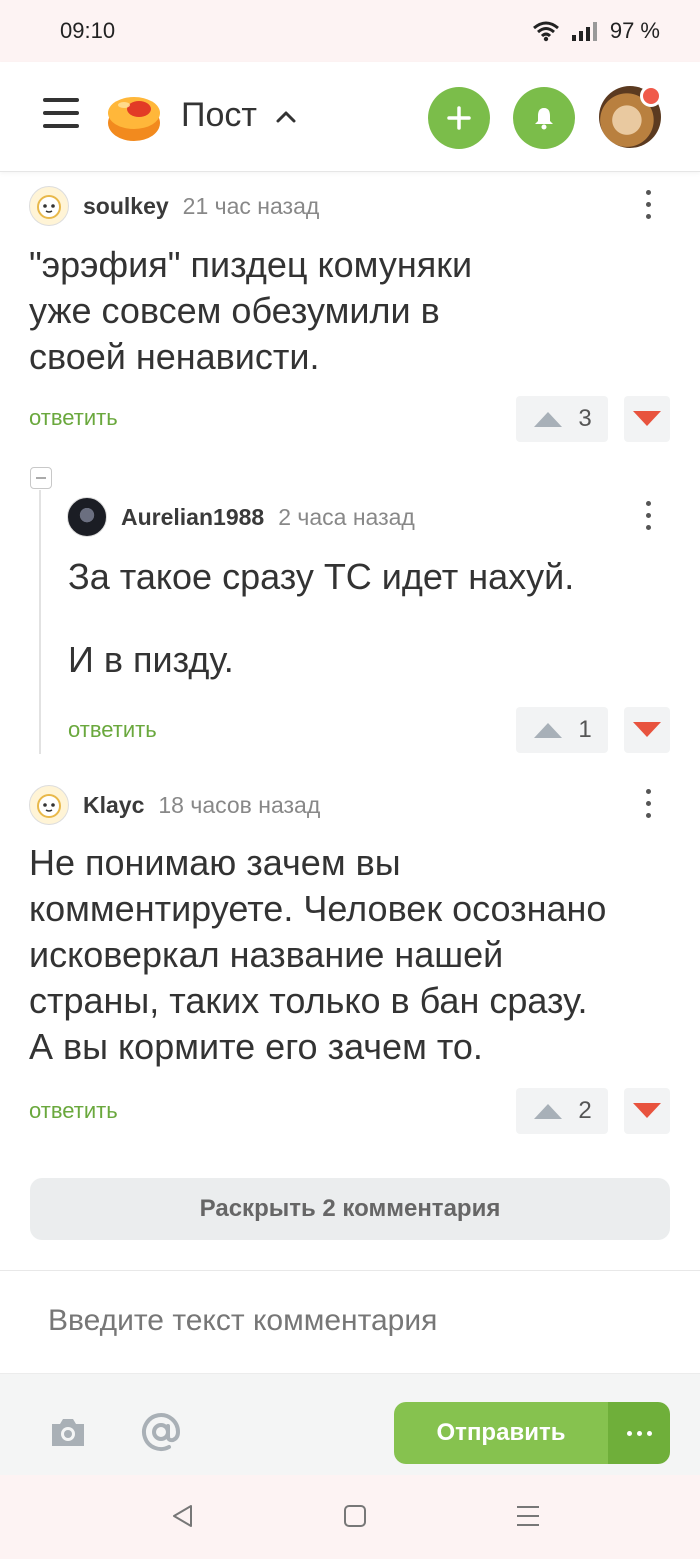 Image resolution: width=700 pixels, height=1559 pixels. What do you see at coordinates (651, 96) in the screenshot?
I see `notification-dot` at bounding box center [651, 96].